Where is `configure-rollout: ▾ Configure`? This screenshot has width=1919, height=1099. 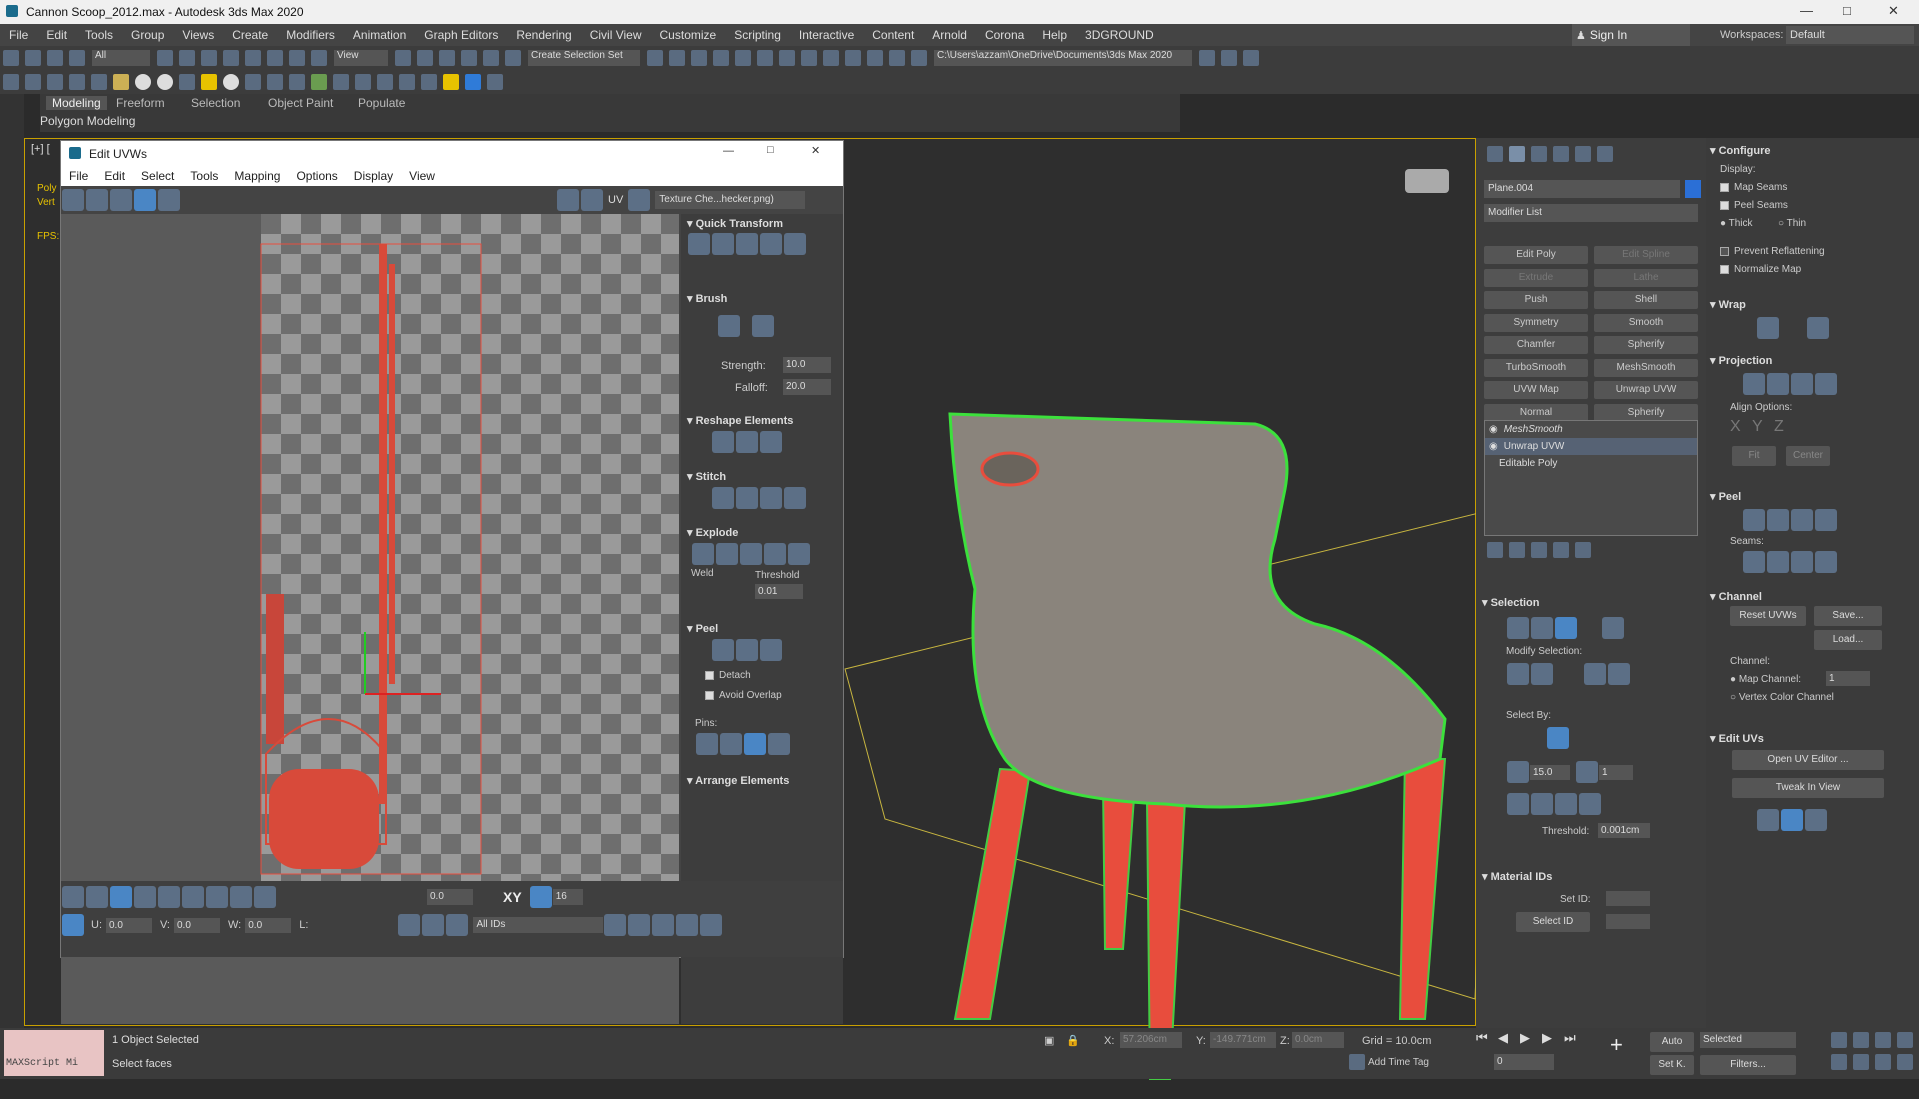 configure-rollout: ▾ Configure is located at coordinates (1740, 150).